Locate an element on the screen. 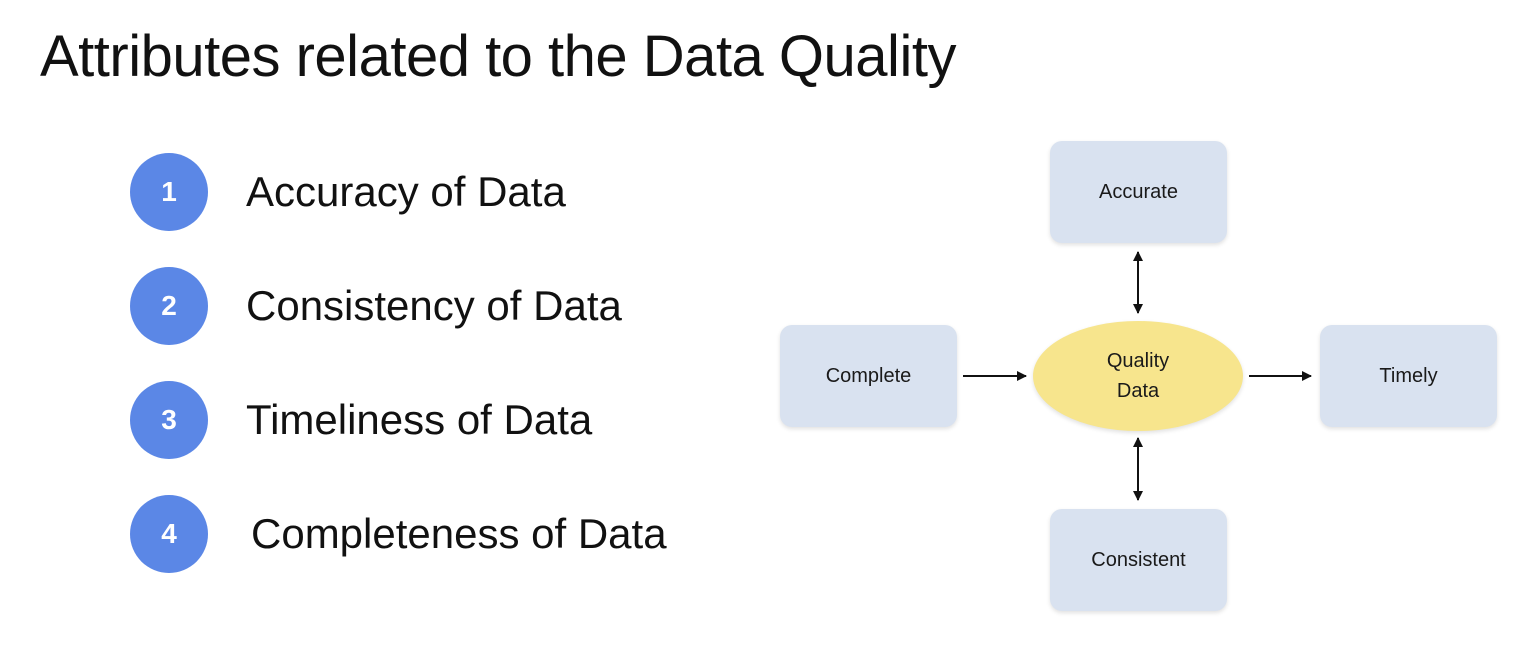  list-item-accuracy: 1 Accuracy of Data is located at coordinates (348, 192).